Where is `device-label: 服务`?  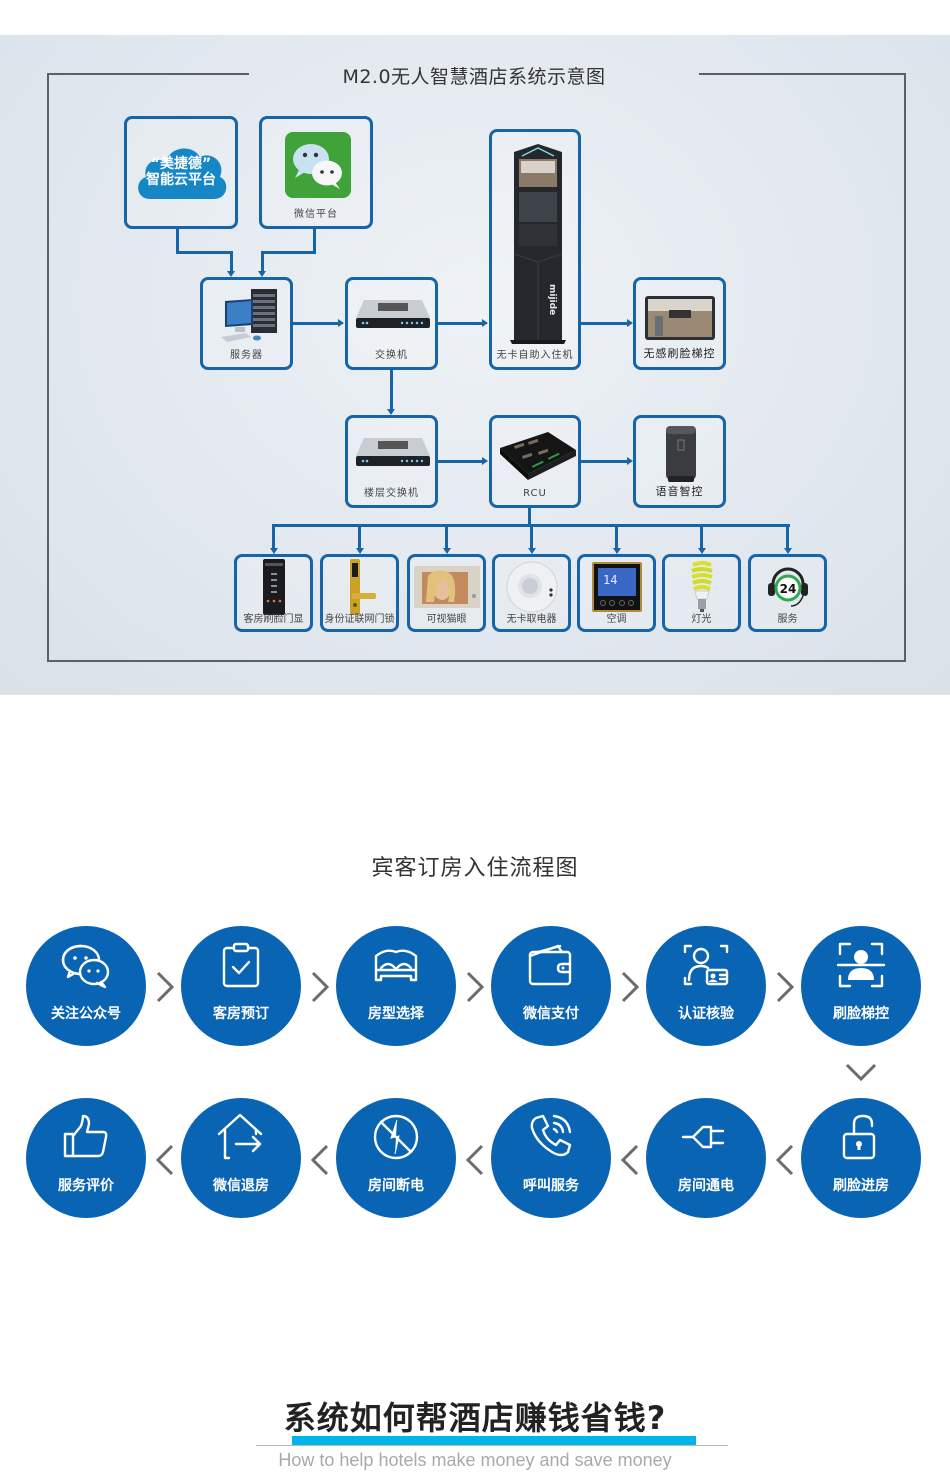 device-label: 服务 is located at coordinates (787, 619).